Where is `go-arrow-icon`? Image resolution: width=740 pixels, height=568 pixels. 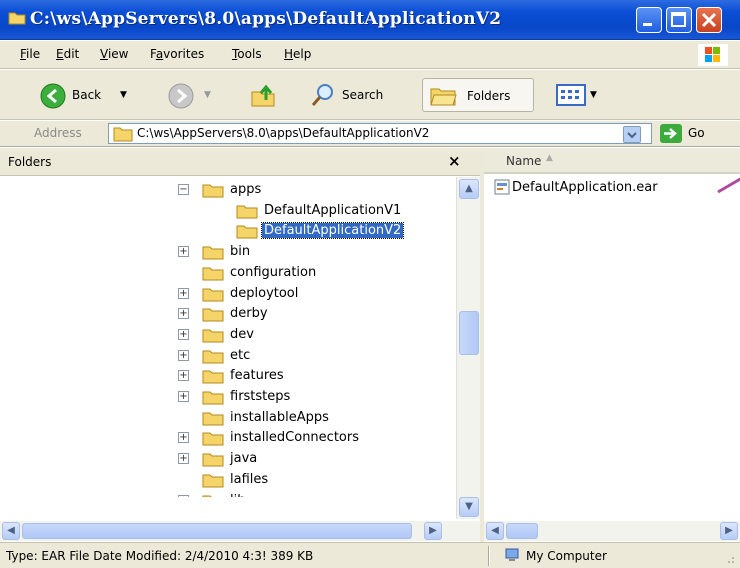
go-arrow-icon is located at coordinates (670, 133).